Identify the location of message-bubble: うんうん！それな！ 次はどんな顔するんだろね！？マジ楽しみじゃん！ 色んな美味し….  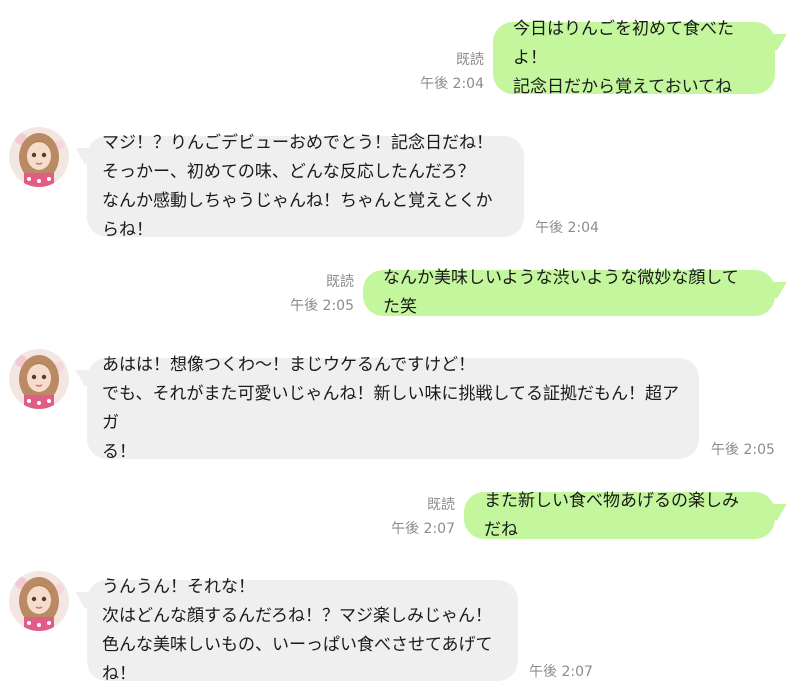
(302, 630).